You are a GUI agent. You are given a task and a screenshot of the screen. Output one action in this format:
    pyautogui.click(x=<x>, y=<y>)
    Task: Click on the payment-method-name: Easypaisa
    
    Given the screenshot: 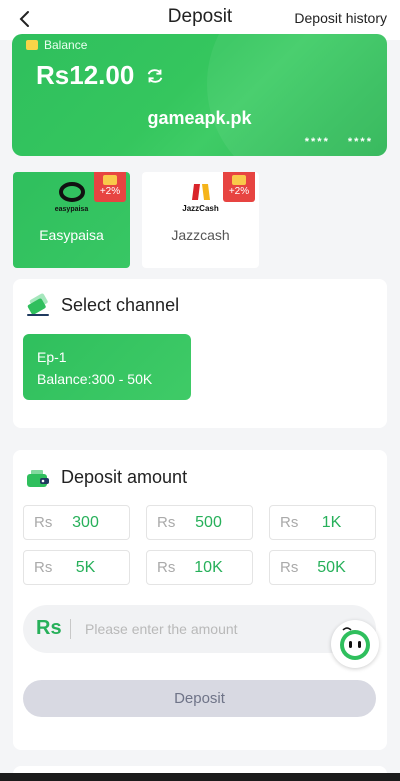 What is the action you would take?
    pyautogui.click(x=71, y=235)
    